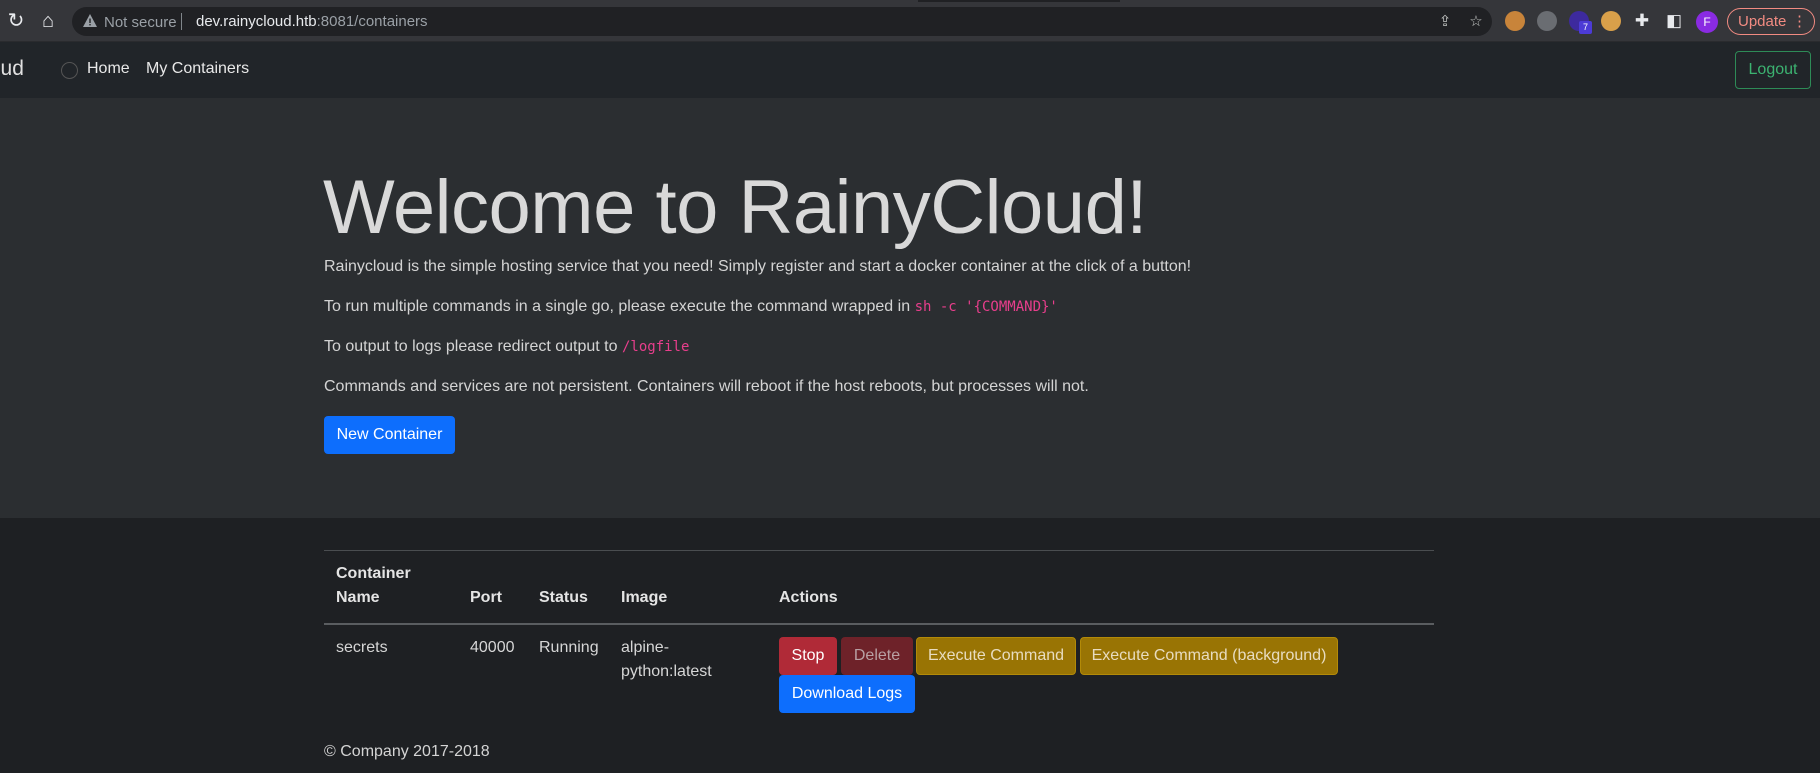  What do you see at coordinates (1773, 70) in the screenshot?
I see `logout-button: Logout` at bounding box center [1773, 70].